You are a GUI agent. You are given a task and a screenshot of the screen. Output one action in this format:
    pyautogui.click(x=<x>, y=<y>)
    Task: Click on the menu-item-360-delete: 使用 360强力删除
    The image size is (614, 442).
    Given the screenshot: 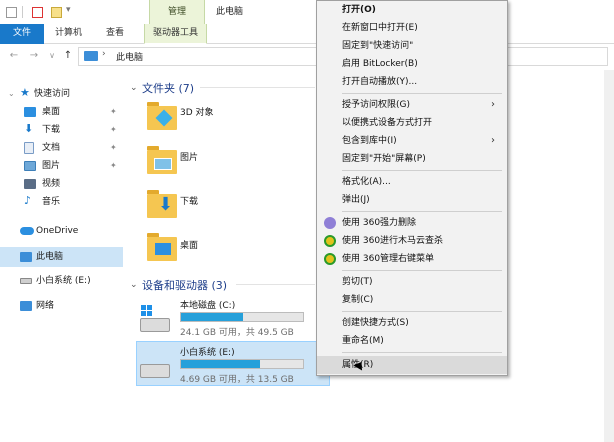 What is the action you would take?
    pyautogui.click(x=412, y=223)
    